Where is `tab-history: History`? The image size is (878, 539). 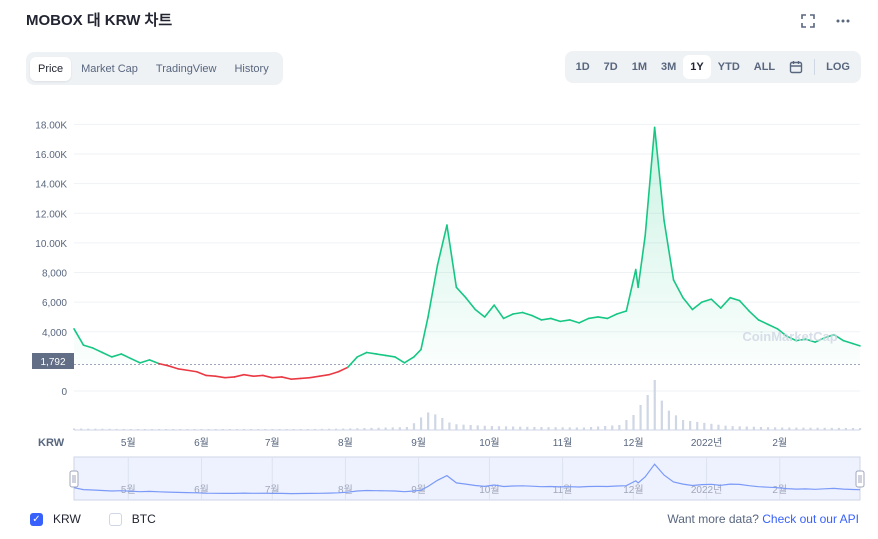
tab-history: History is located at coordinates (251, 69).